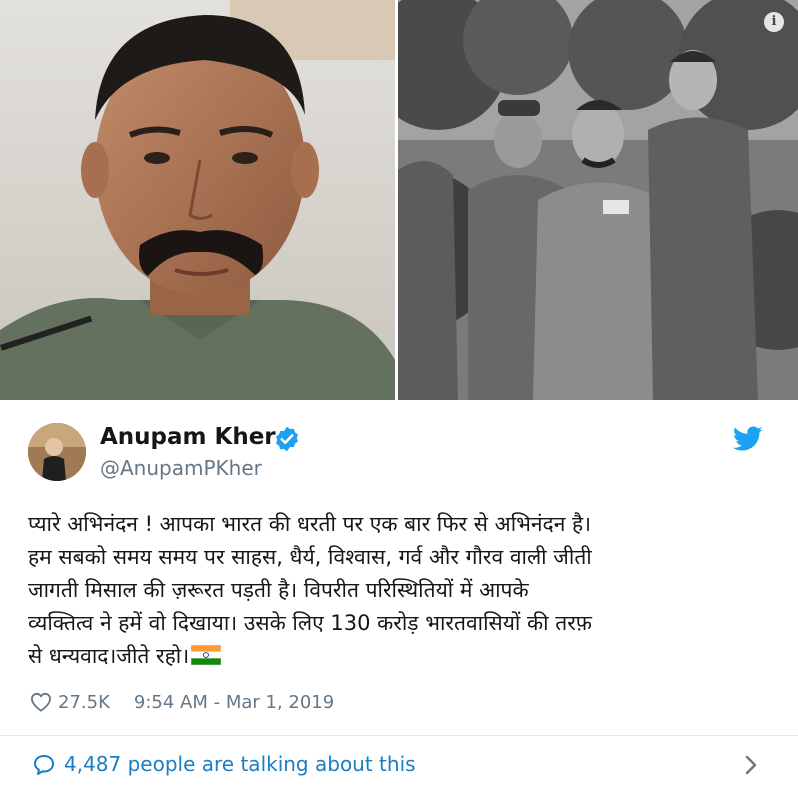  I want to click on divider, so click(399, 735).